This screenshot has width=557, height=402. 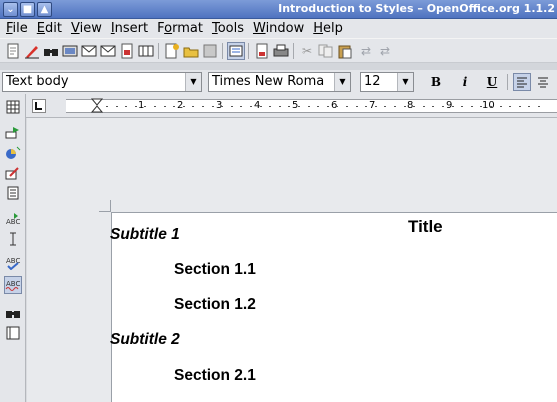 What do you see at coordinates (70, 51) in the screenshot?
I see `hyperlink-icon` at bounding box center [70, 51].